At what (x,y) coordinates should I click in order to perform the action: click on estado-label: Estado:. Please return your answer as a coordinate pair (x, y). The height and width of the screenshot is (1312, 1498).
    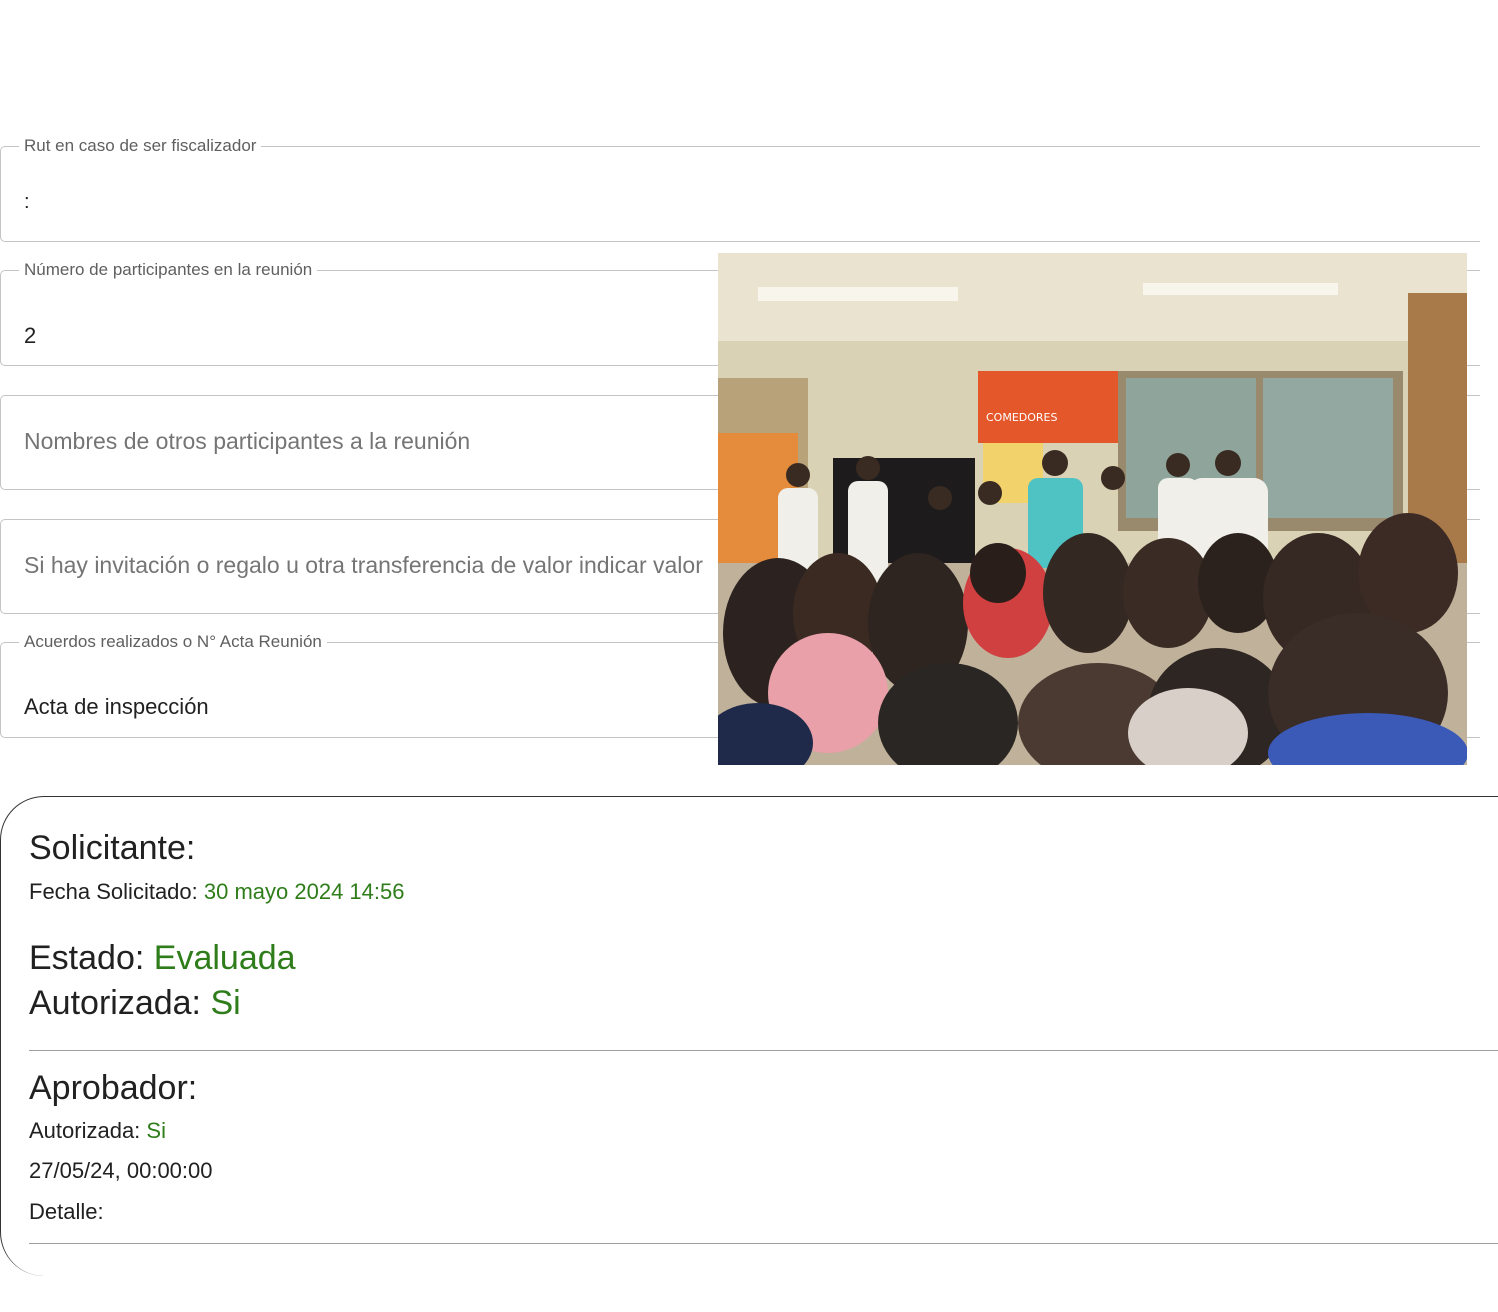
    Looking at the image, I should click on (87, 958).